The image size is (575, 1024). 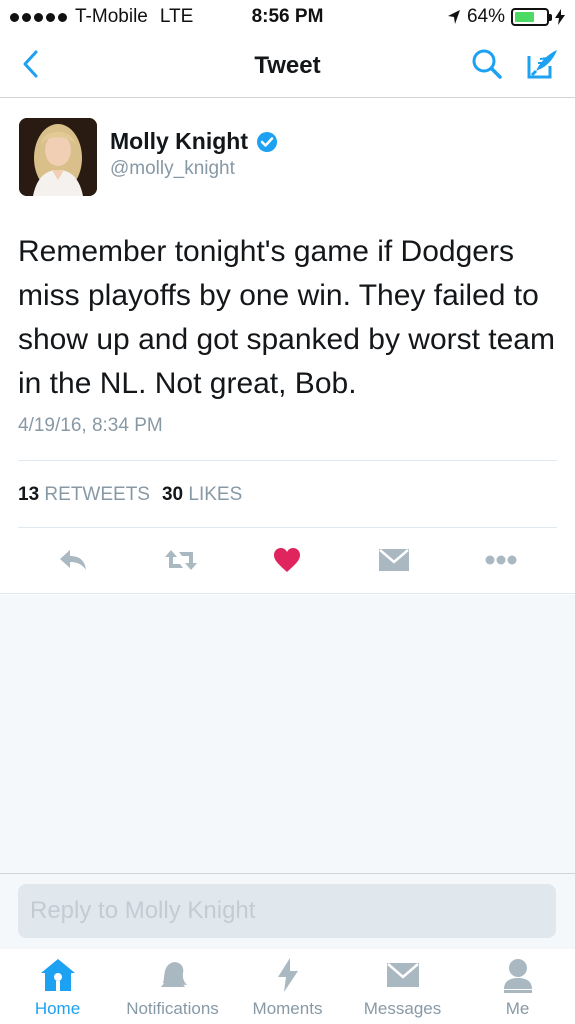 I want to click on reply-button, so click(x=73, y=560).